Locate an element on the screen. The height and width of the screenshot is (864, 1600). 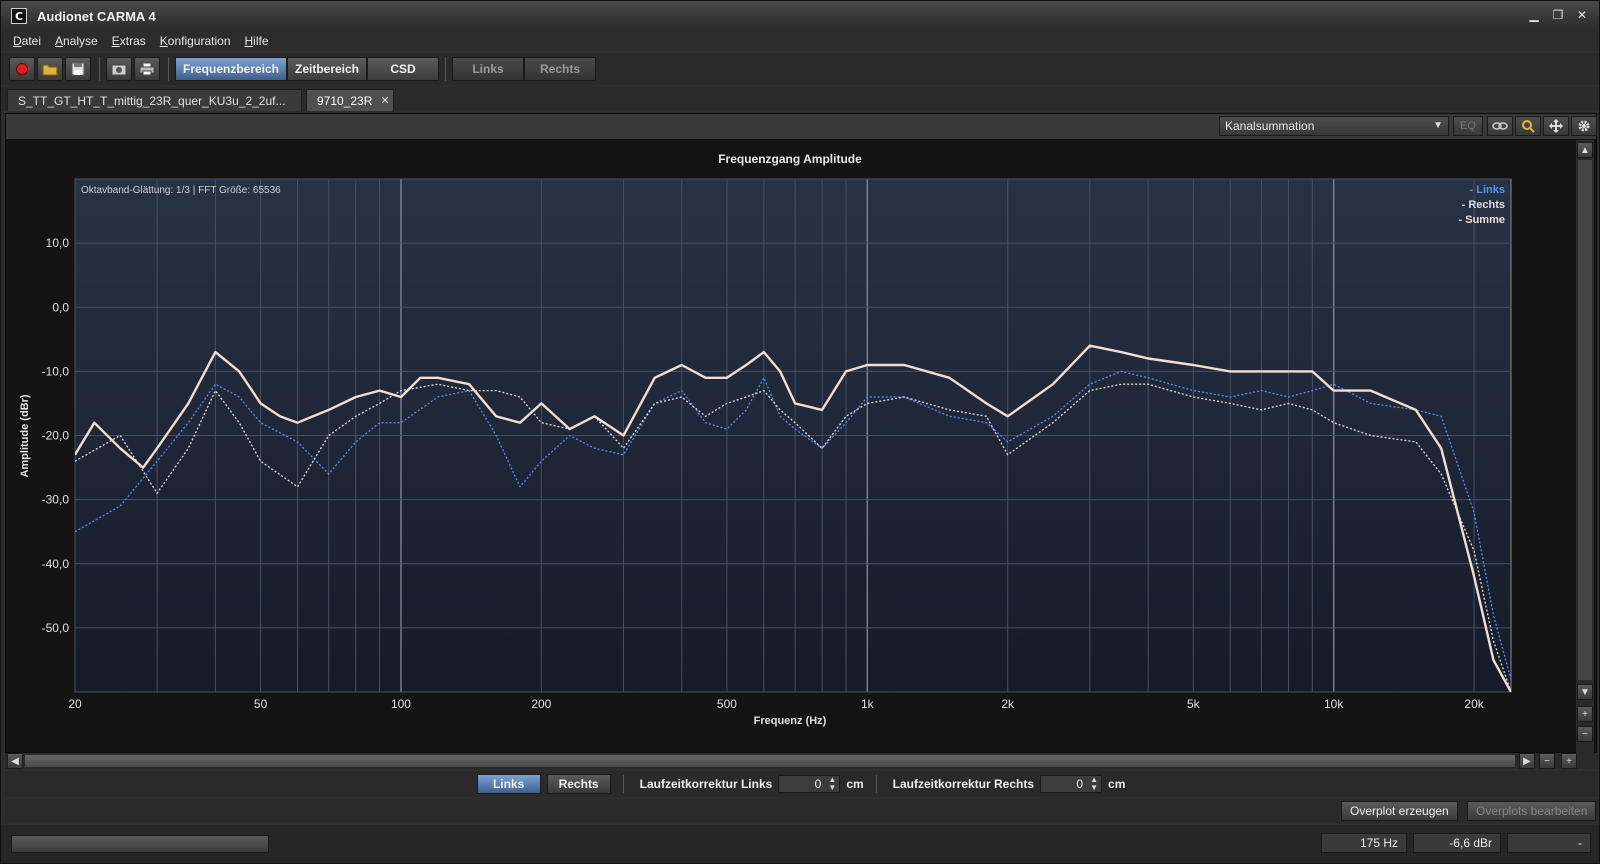
link-button is located at coordinates (1500, 126).